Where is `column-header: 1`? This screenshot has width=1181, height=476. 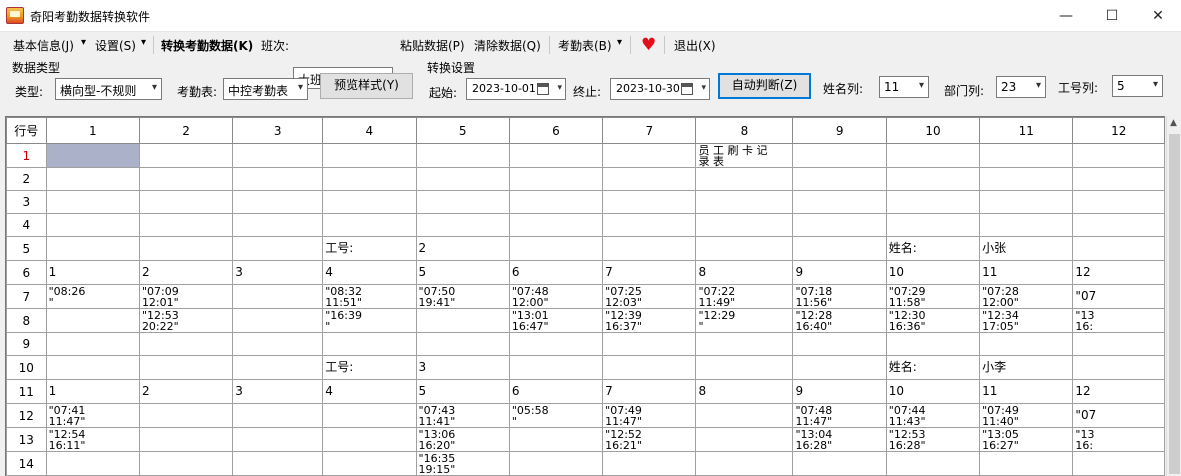
column-header: 1 is located at coordinates (92, 130).